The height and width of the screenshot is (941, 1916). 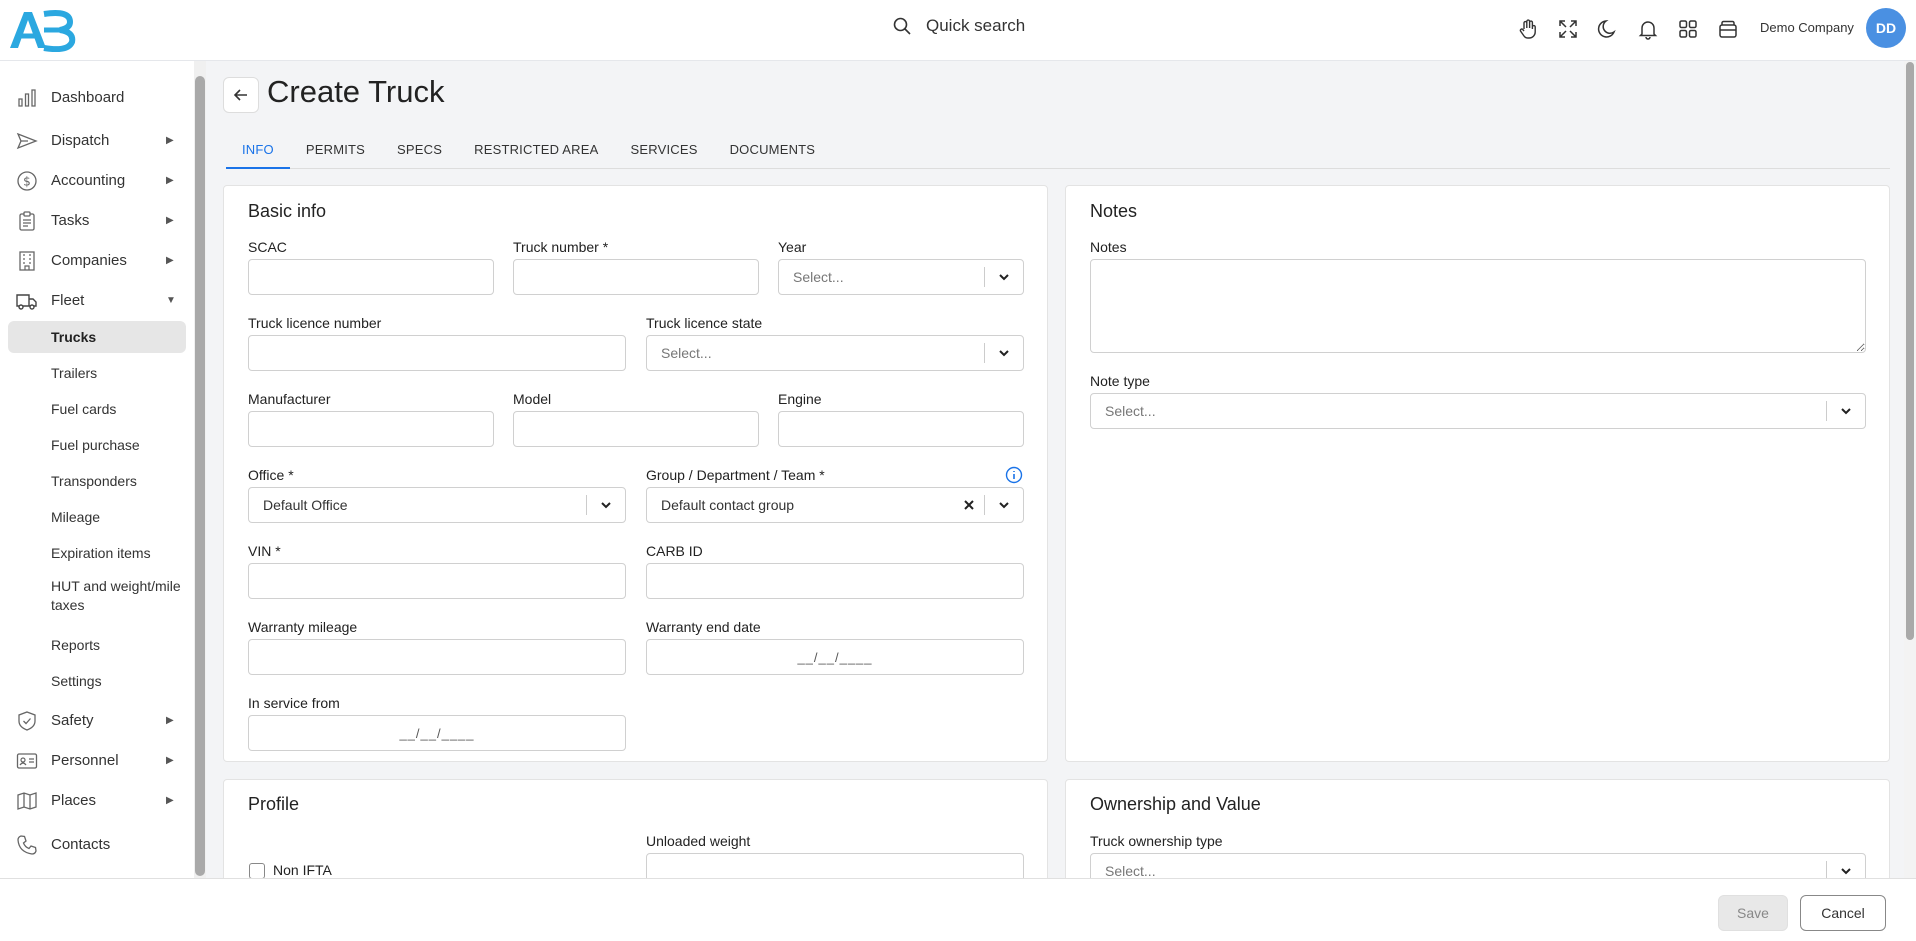 What do you see at coordinates (1753, 913) in the screenshot?
I see `save-button: Save` at bounding box center [1753, 913].